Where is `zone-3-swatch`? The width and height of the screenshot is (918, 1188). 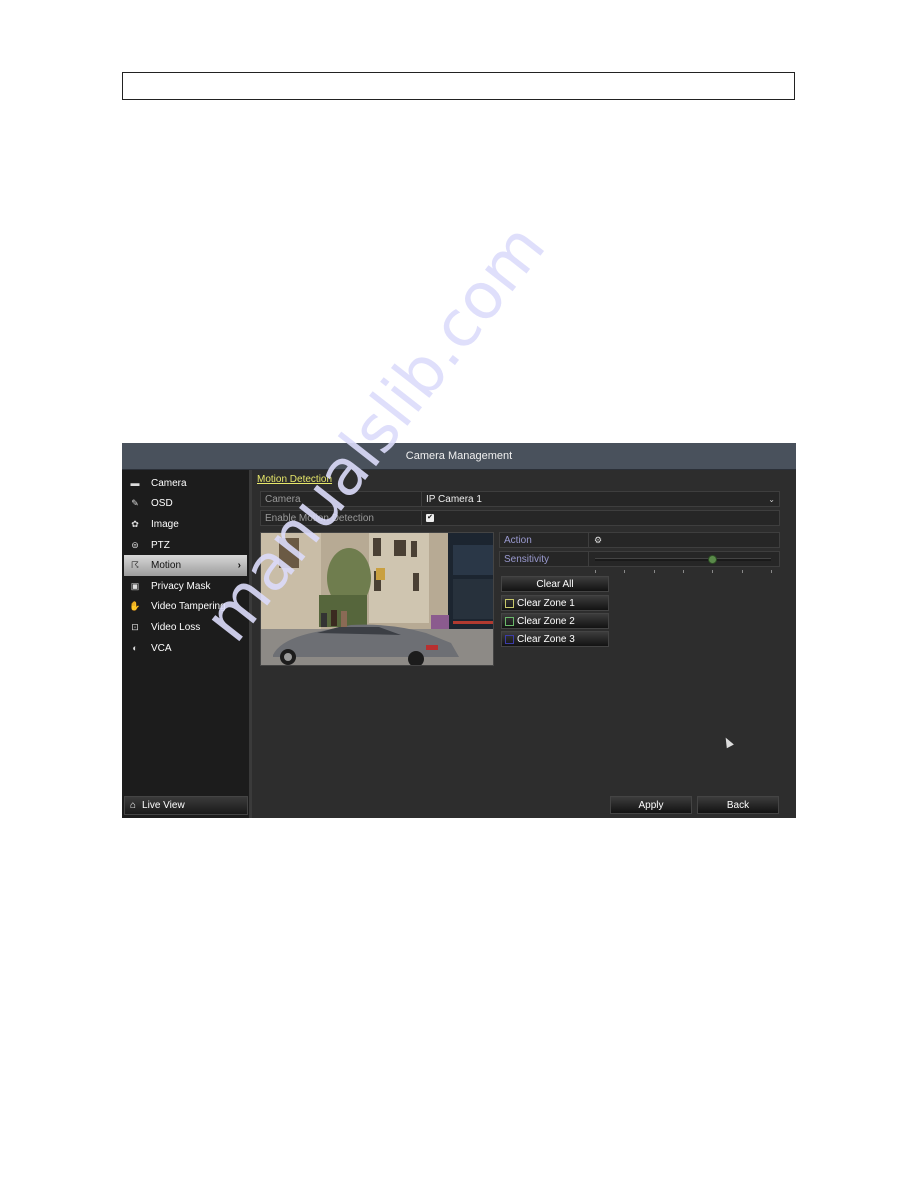 zone-3-swatch is located at coordinates (509, 639).